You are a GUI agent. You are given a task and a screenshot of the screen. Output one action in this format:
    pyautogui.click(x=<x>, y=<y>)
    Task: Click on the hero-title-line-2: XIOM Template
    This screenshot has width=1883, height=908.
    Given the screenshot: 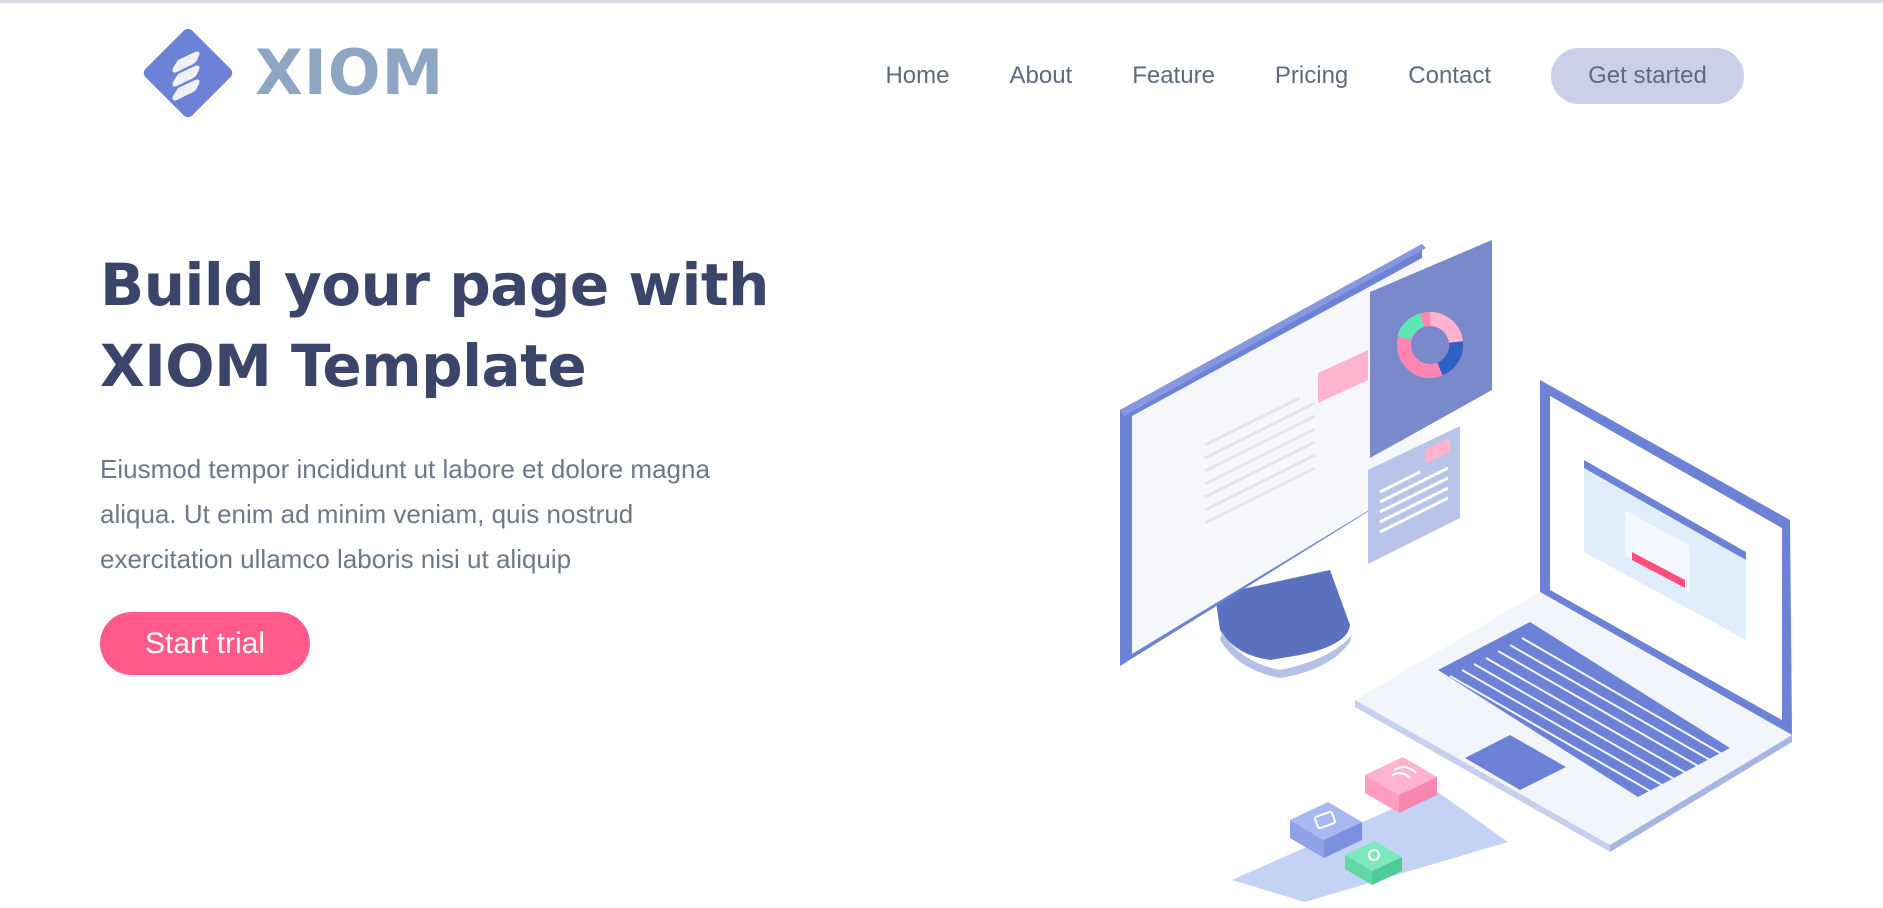 What is the action you would take?
    pyautogui.click(x=343, y=366)
    